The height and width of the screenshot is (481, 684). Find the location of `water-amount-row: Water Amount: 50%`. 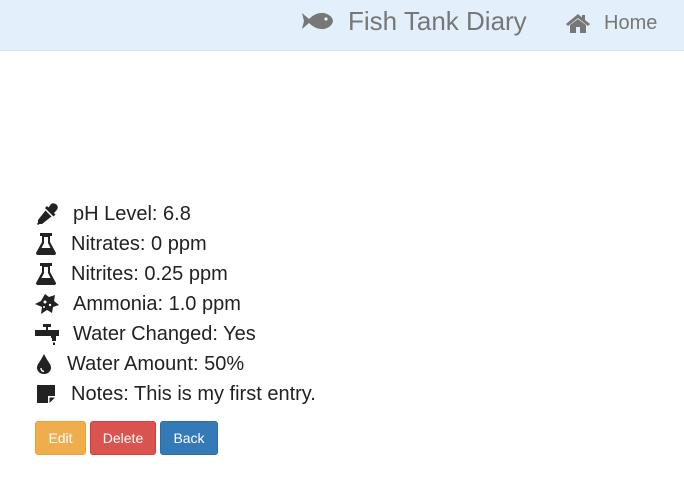

water-amount-row: Water Amount: 50% is located at coordinates (345, 364).